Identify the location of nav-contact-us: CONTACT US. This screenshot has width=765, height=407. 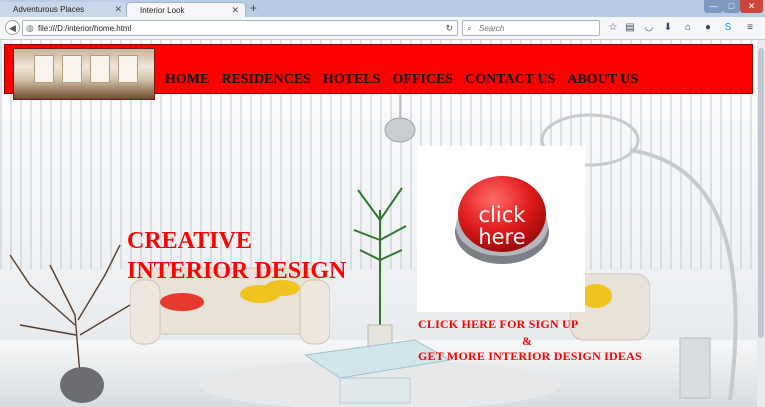
(510, 80).